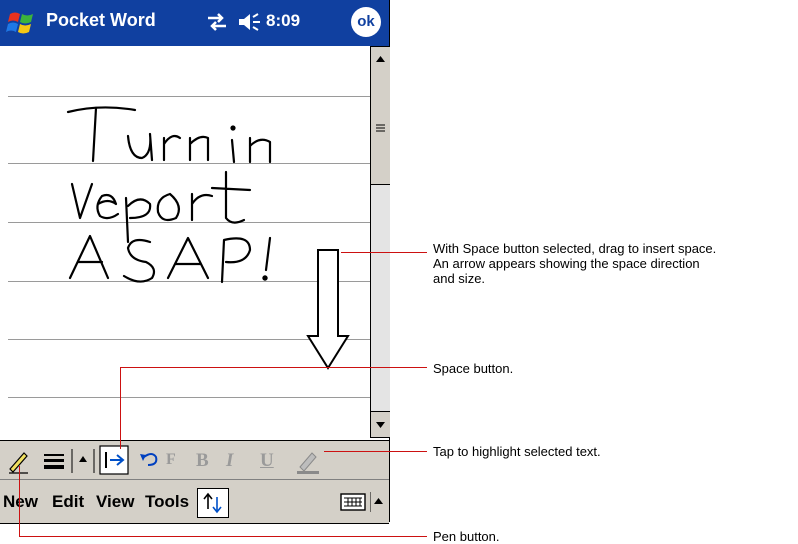 This screenshot has height=544, width=798. I want to click on space-arrow, so click(328, 309).